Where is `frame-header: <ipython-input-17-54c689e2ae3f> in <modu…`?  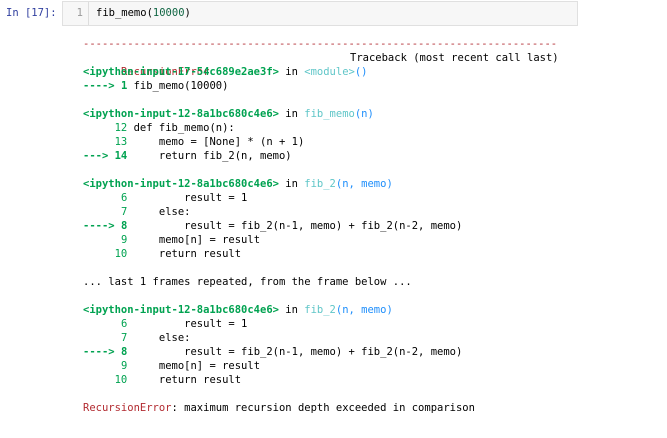
frame-header: <ipython-input-17-54c689e2ae3f> in <modu… is located at coordinates (375, 72).